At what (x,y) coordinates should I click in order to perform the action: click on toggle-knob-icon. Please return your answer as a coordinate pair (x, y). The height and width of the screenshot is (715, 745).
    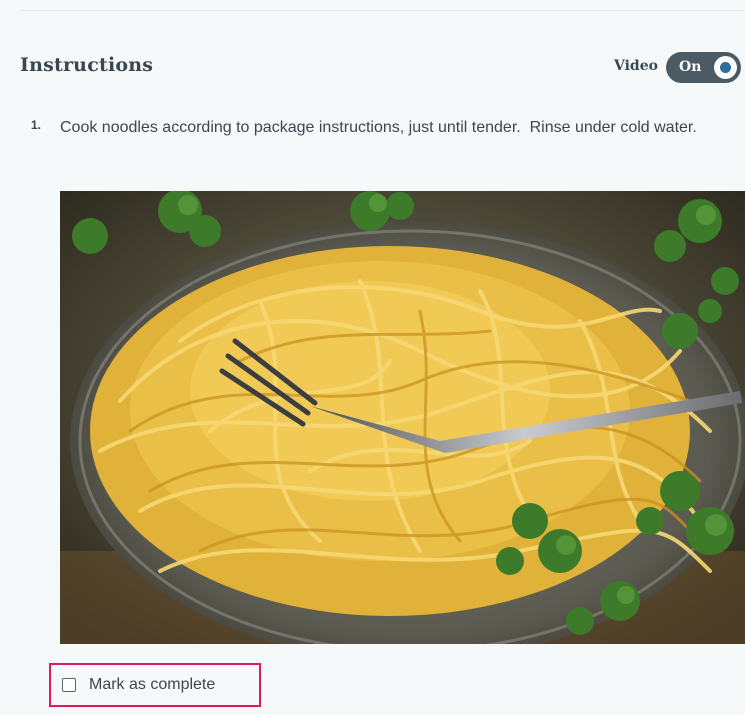
    Looking at the image, I should click on (725, 67).